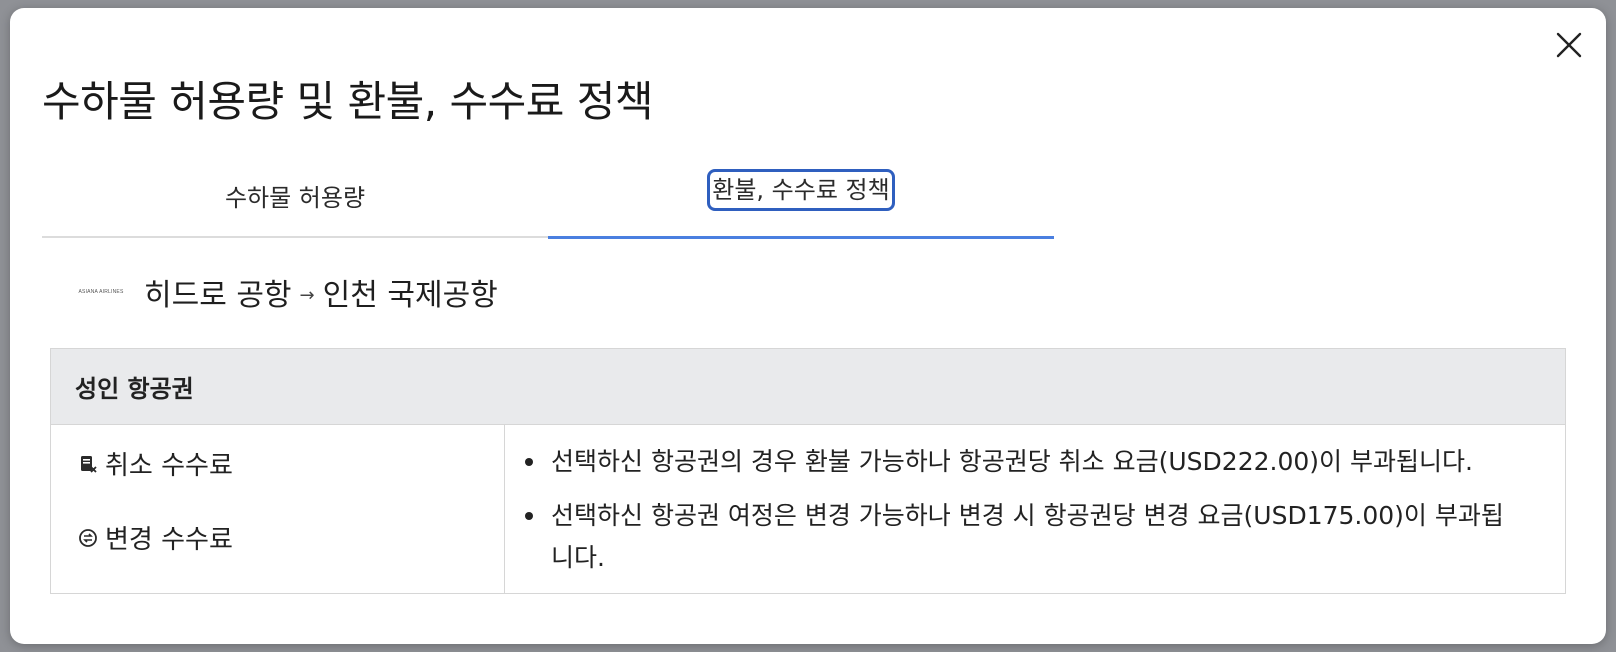 The image size is (1616, 652). What do you see at coordinates (801, 190) in the screenshot?
I see `tab-label: 환불, 수수료 정책` at bounding box center [801, 190].